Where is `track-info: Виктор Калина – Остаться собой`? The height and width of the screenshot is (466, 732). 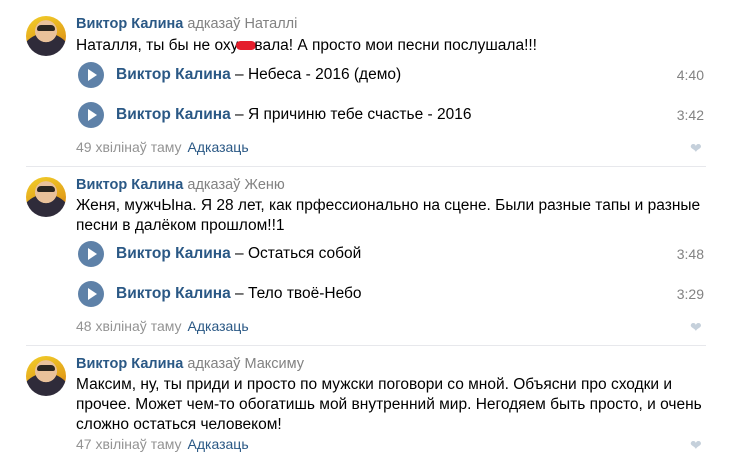
track-info: Виктор Калина – Остаться собой is located at coordinates (239, 253).